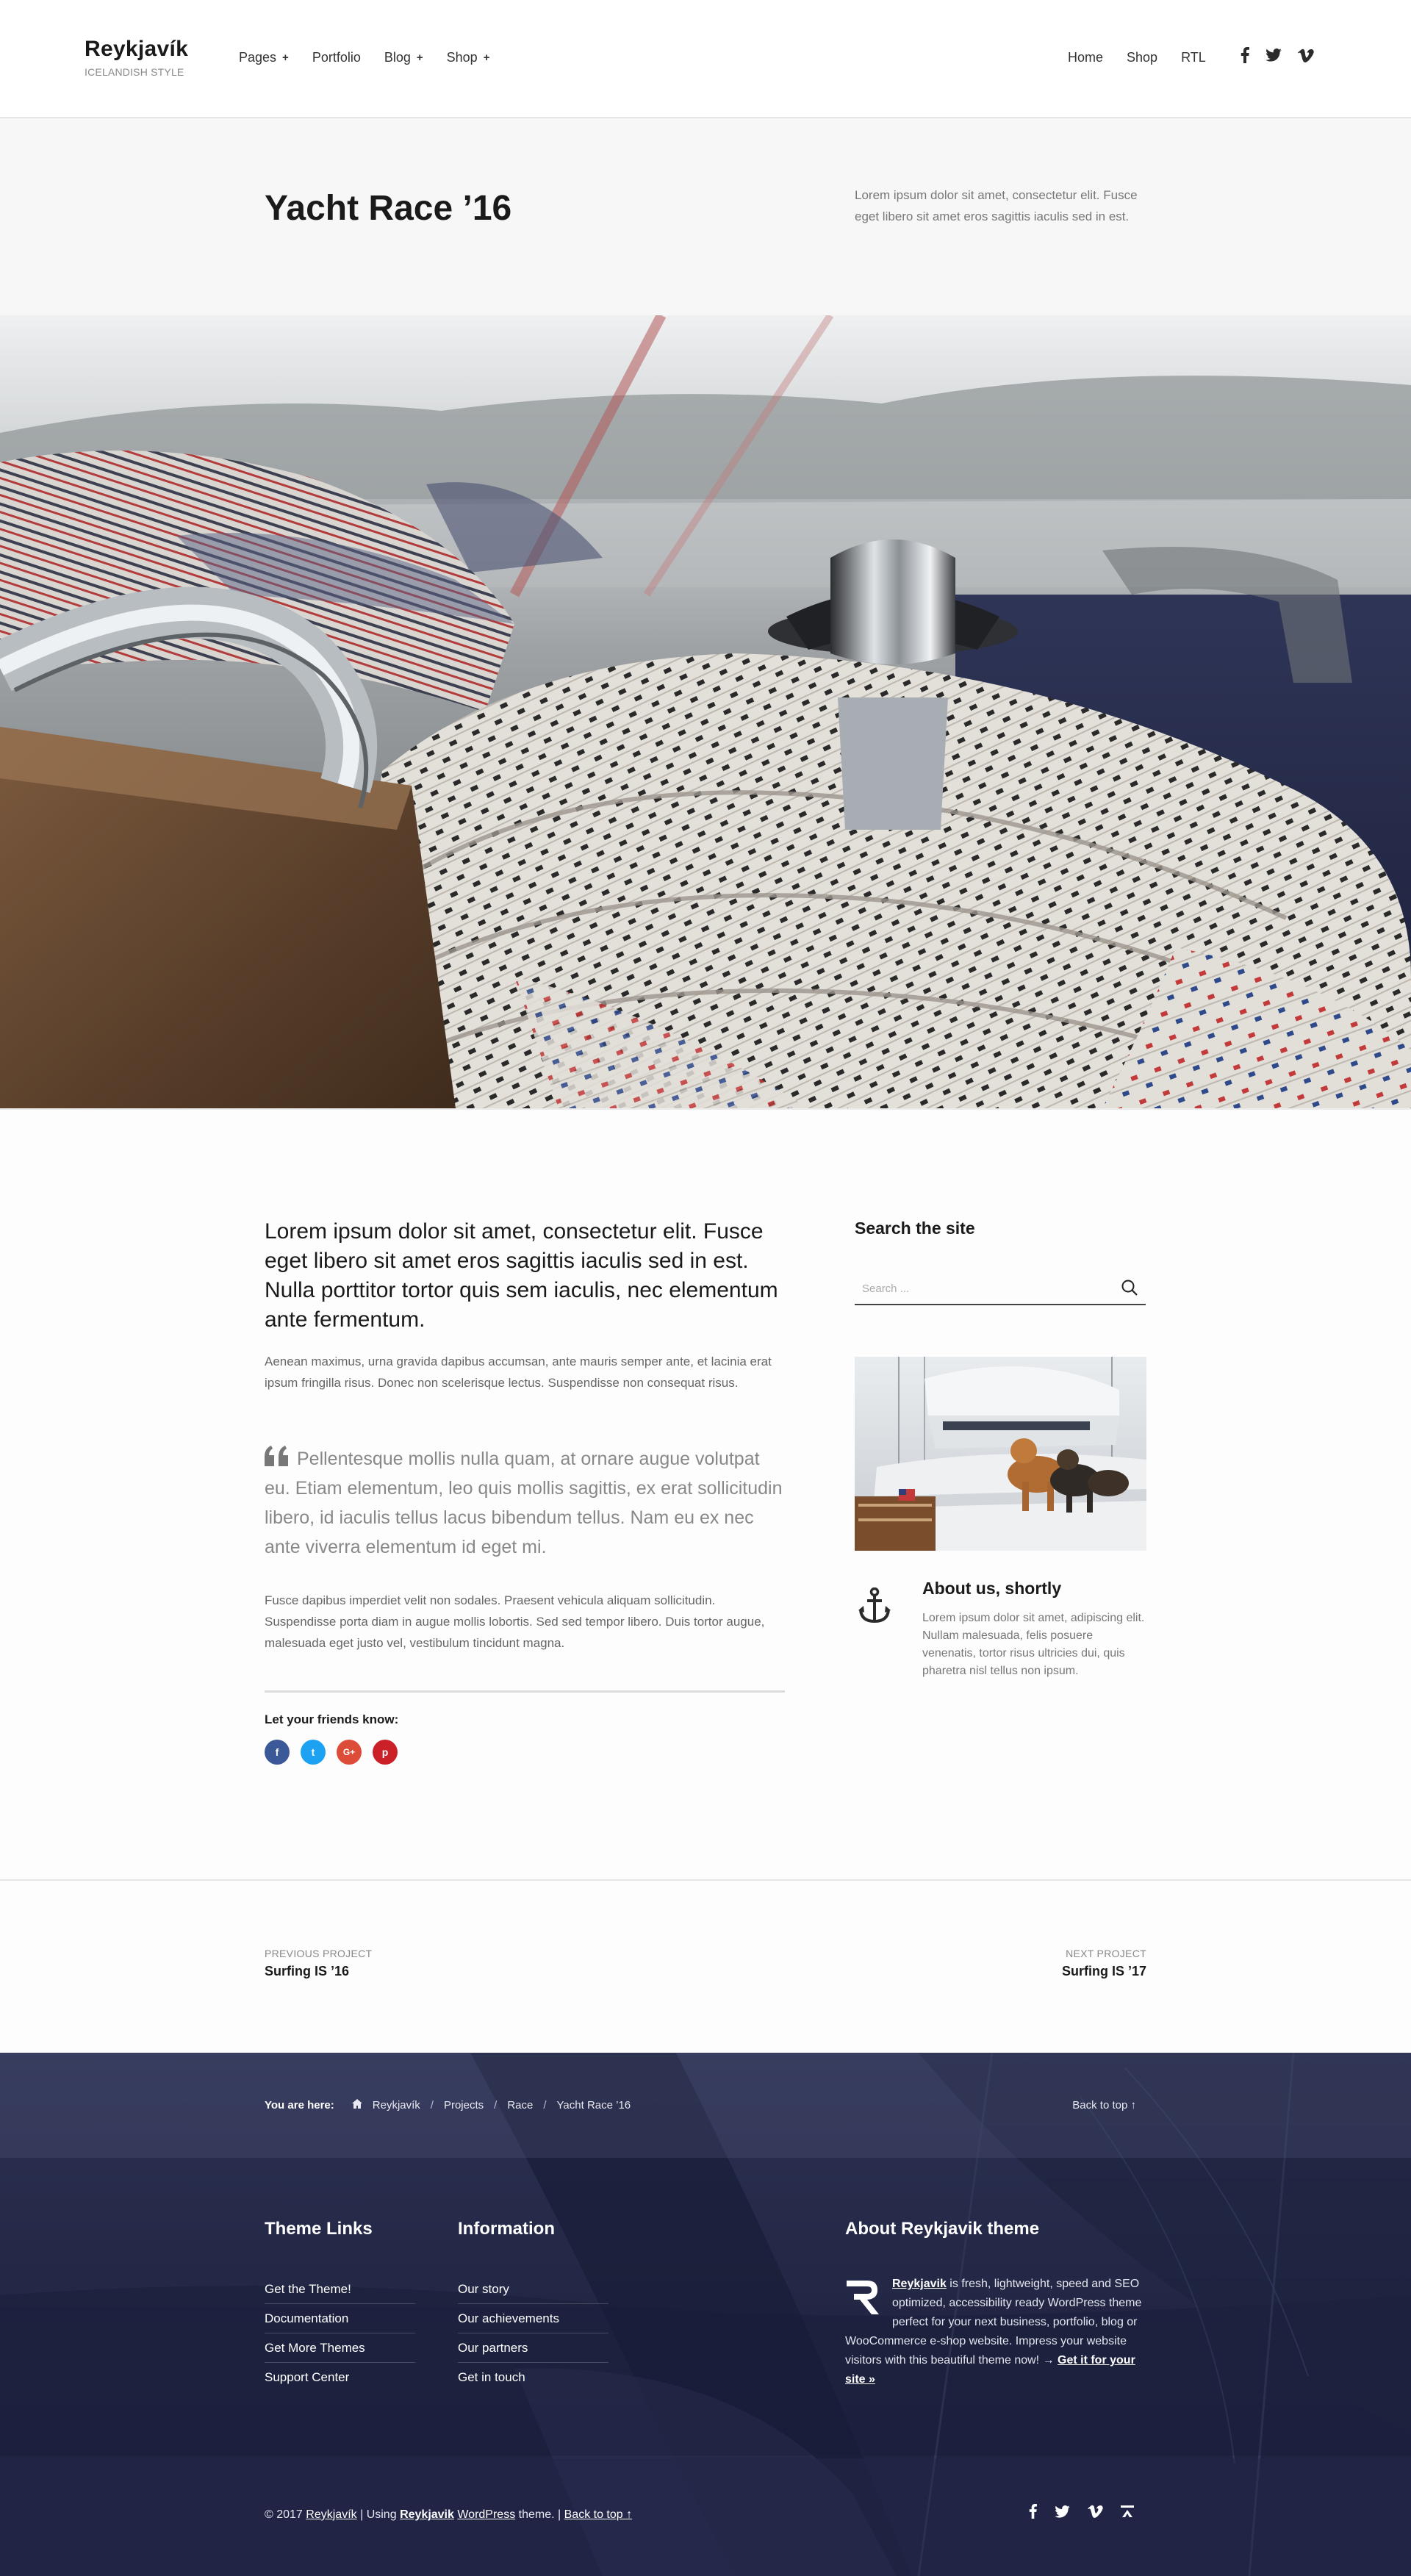  What do you see at coordinates (1104, 2105) in the screenshot?
I see `back-to-top-link: Back to top ↑` at bounding box center [1104, 2105].